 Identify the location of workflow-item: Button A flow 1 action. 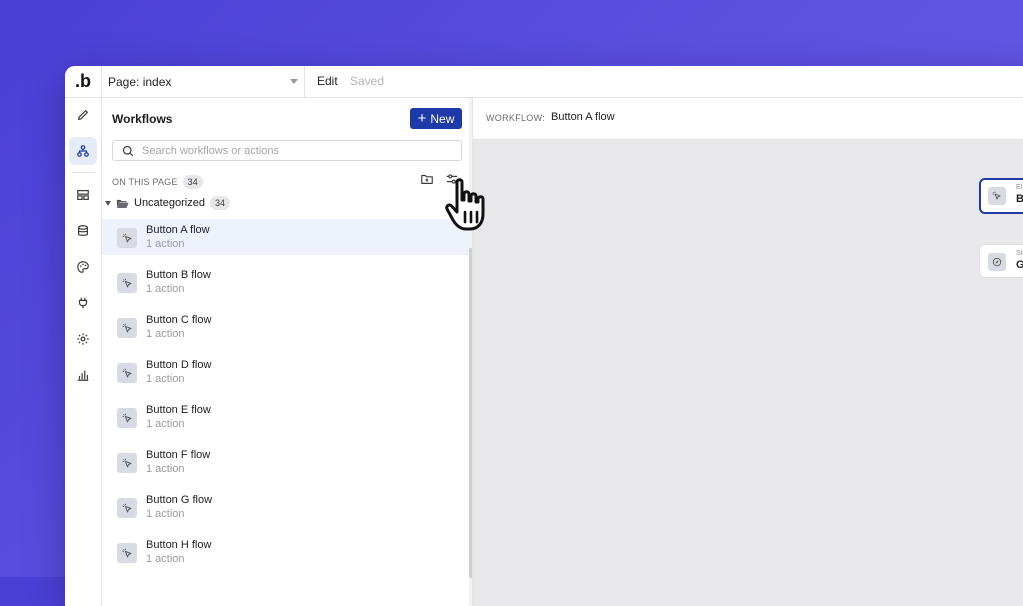
(286, 237).